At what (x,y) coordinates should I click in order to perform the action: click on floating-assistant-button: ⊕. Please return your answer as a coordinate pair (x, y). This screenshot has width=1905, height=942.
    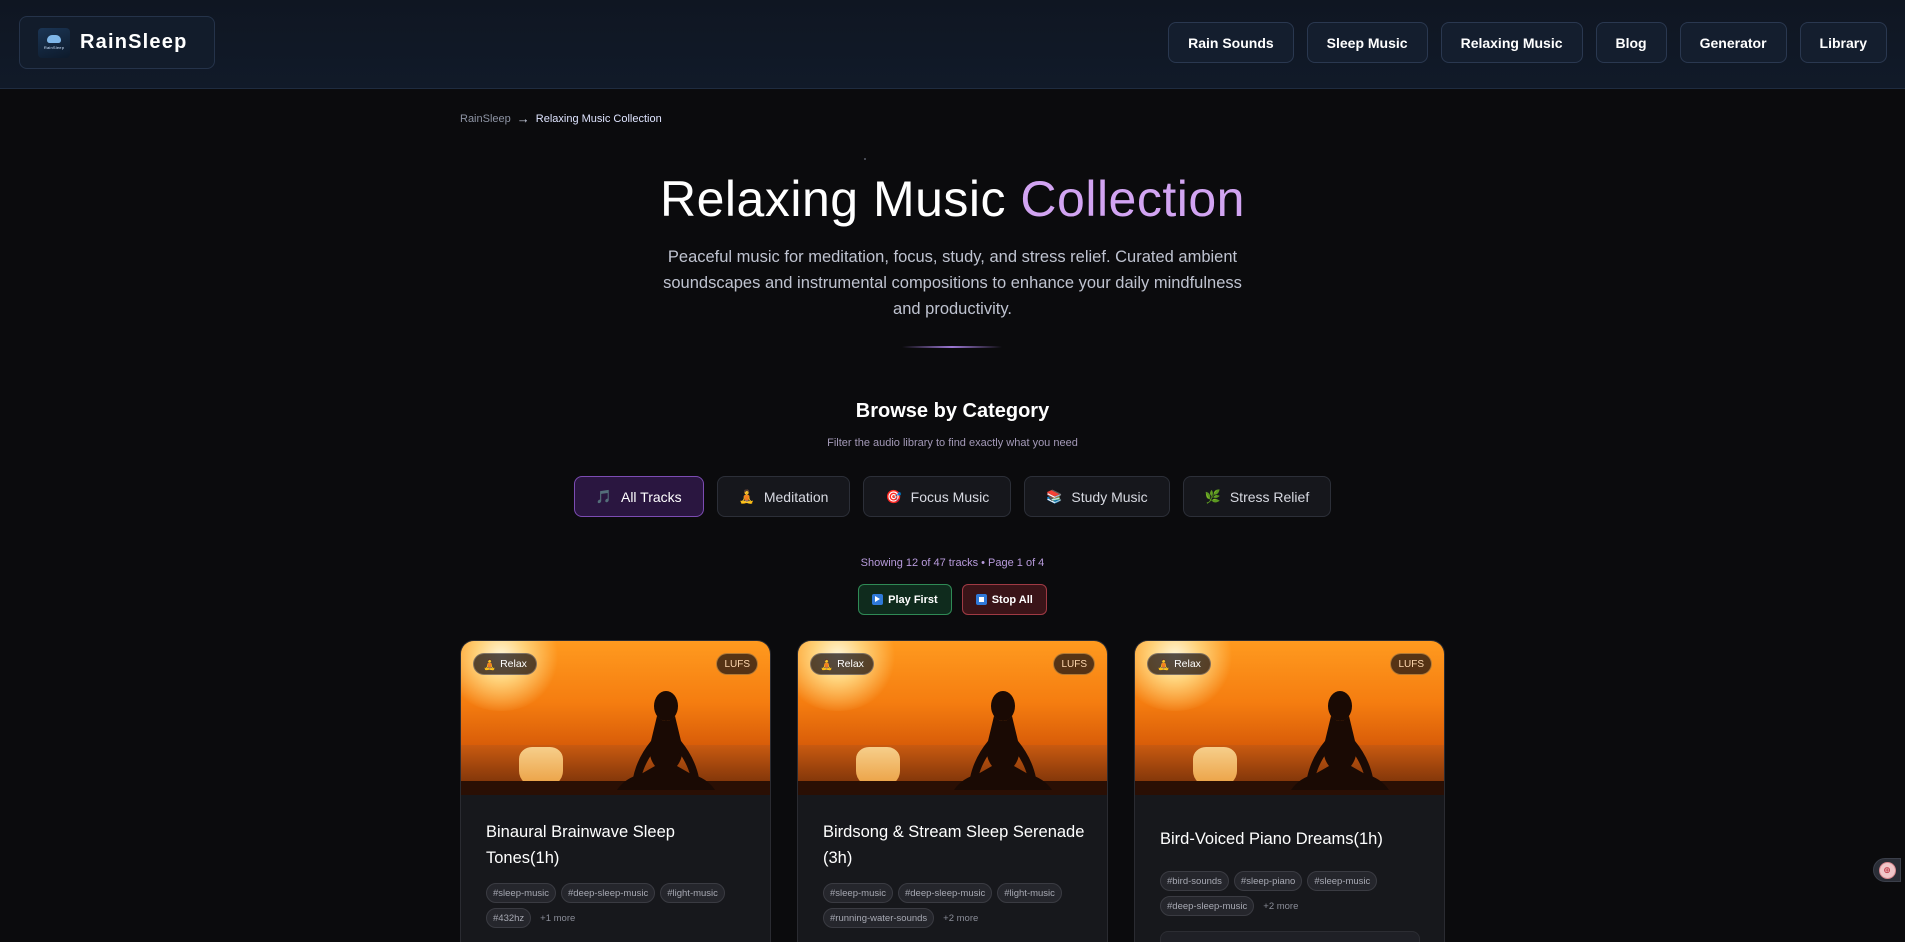
    Looking at the image, I should click on (1887, 870).